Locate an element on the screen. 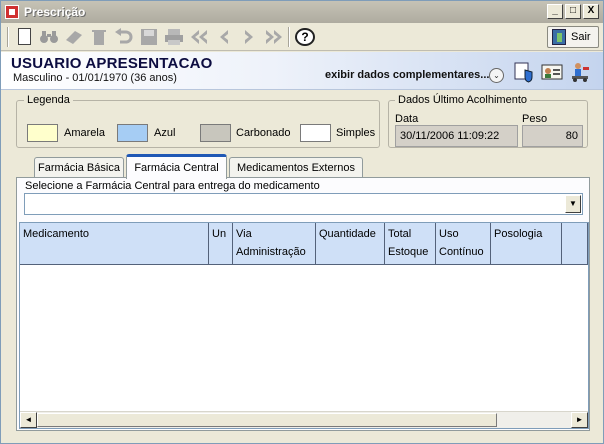 This screenshot has height=444, width=604. scroll-left-button: ◄ is located at coordinates (28, 420).